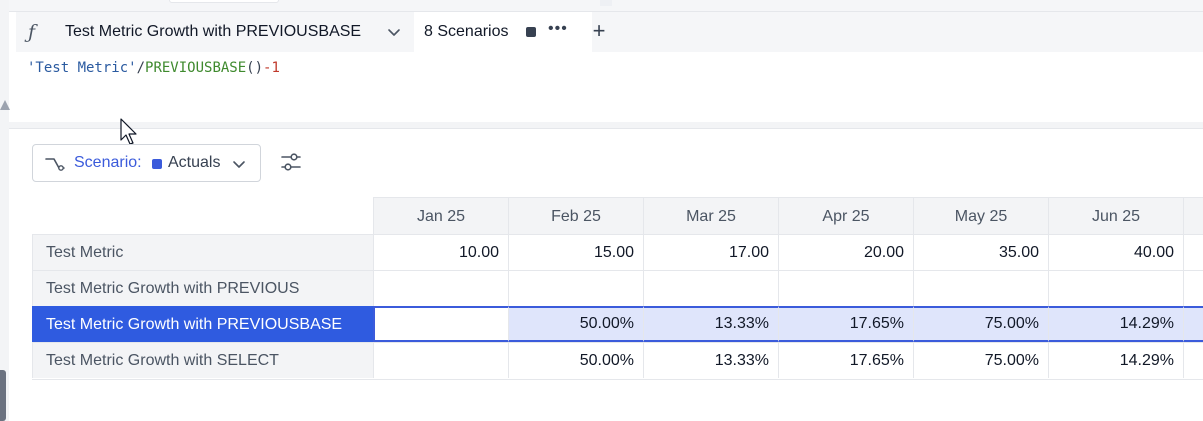 The image size is (1203, 421). I want to click on scenarios-tab: 8 Scenarios •••, so click(503, 32).